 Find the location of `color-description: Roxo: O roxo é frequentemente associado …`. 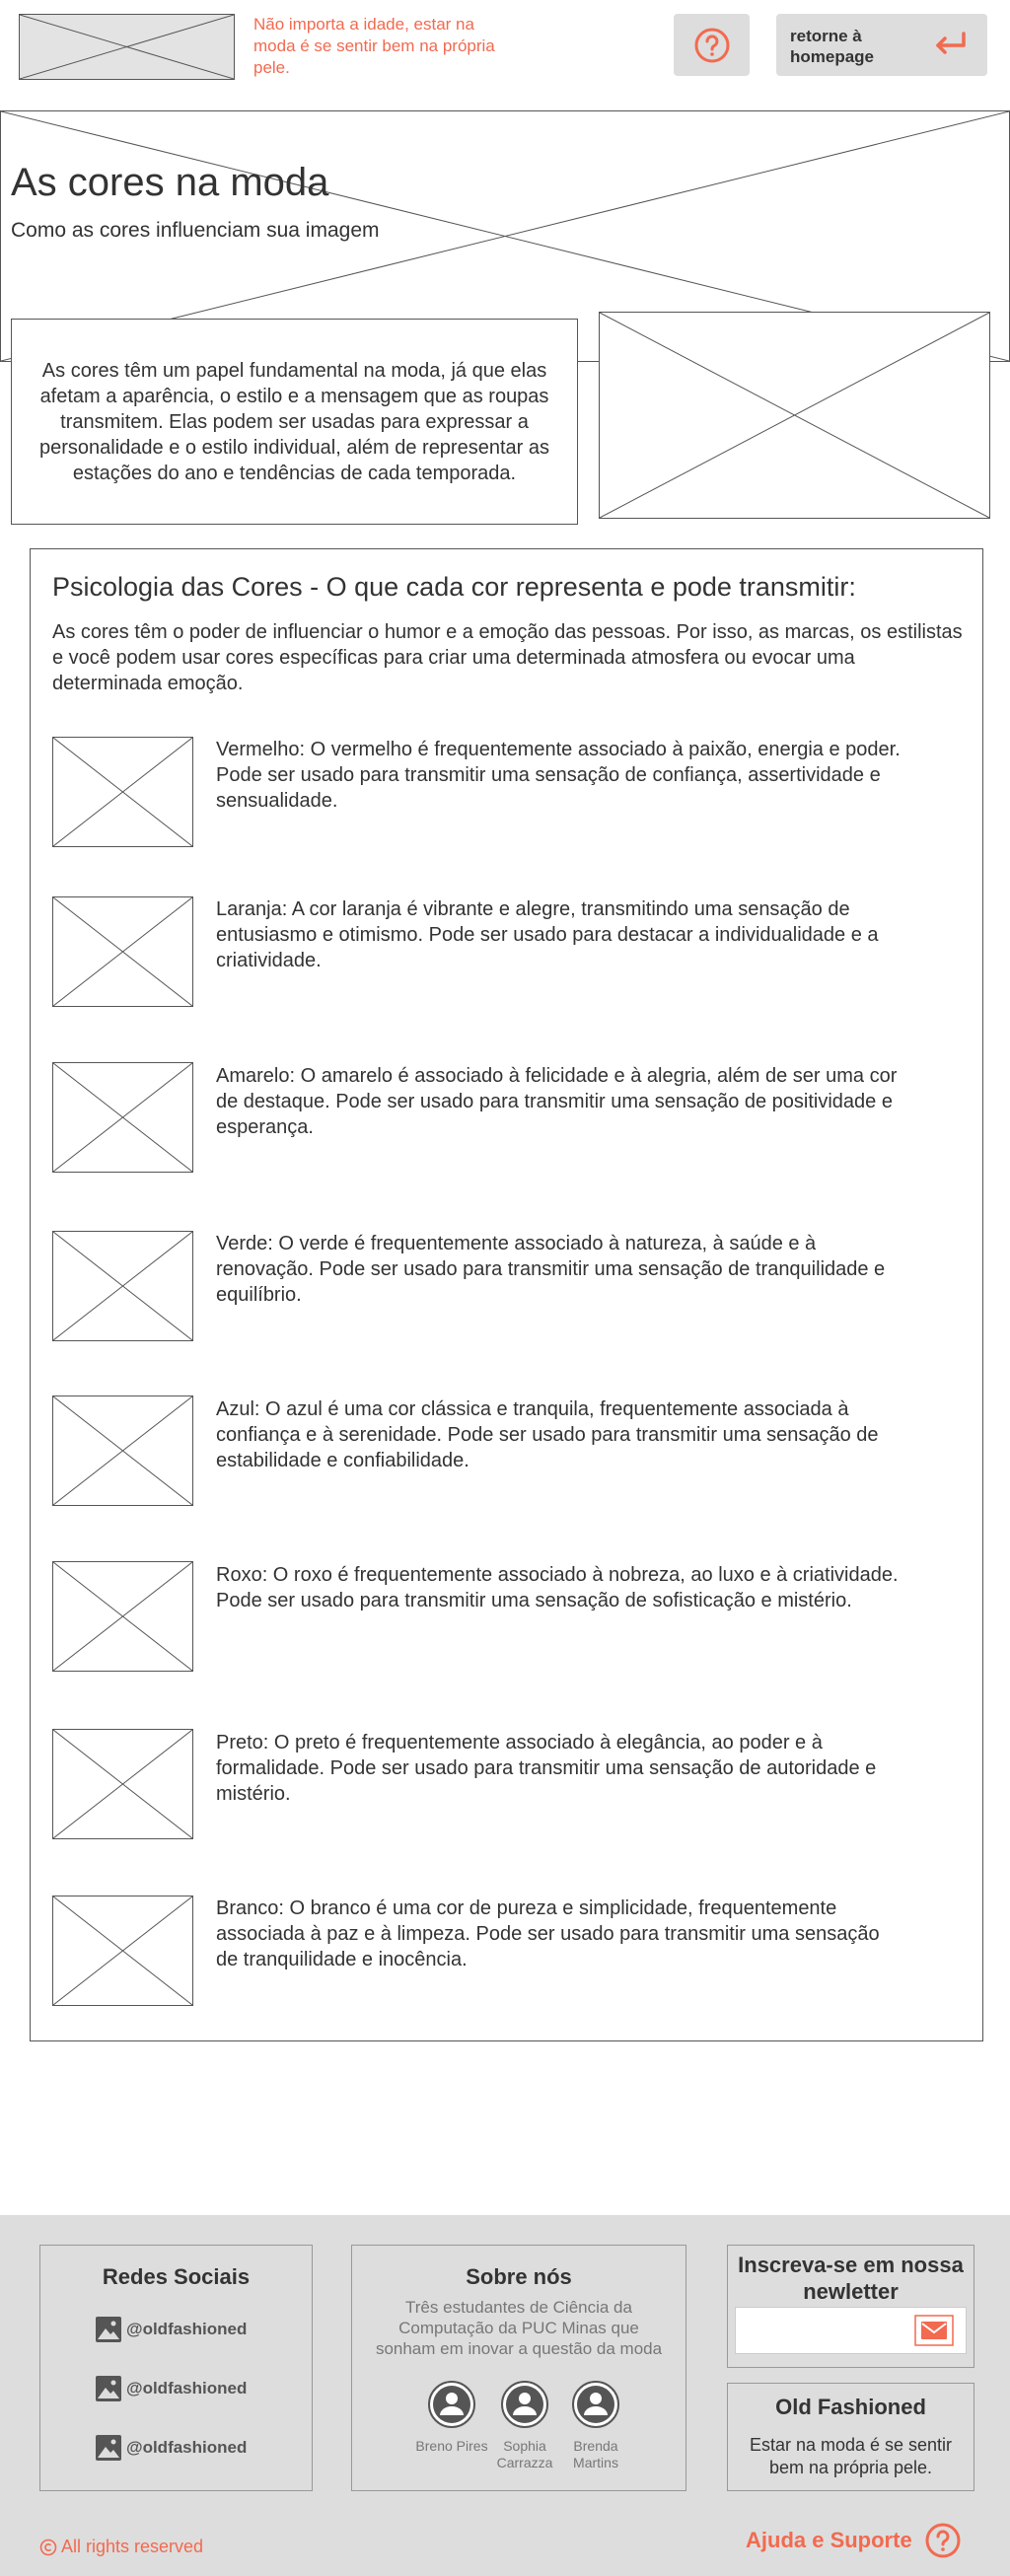

color-description: Roxo: O roxo é frequentemente associado … is located at coordinates (557, 1587).